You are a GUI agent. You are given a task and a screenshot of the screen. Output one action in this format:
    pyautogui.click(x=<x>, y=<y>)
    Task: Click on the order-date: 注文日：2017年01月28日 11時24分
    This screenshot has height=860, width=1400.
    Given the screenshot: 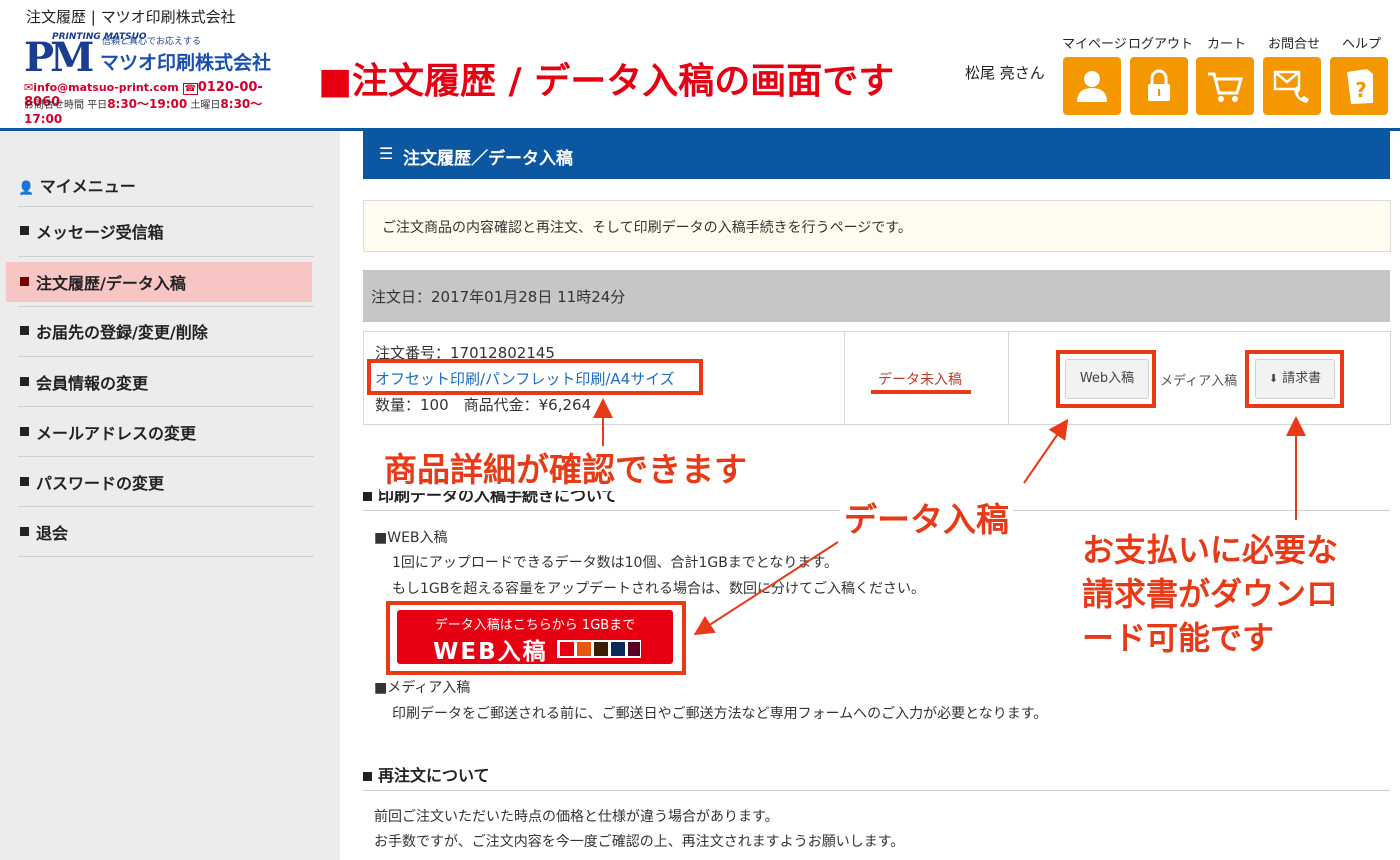 What is the action you would take?
    pyautogui.click(x=498, y=297)
    